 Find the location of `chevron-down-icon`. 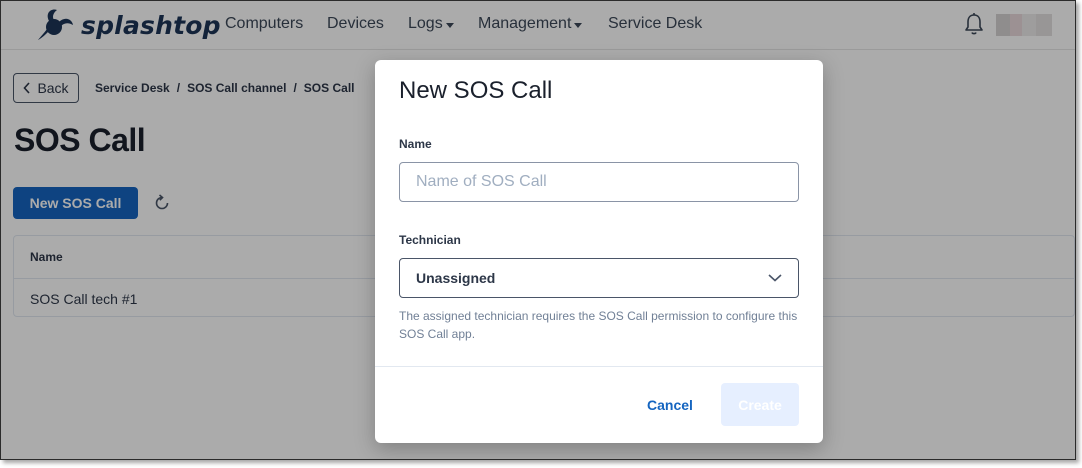

chevron-down-icon is located at coordinates (775, 278).